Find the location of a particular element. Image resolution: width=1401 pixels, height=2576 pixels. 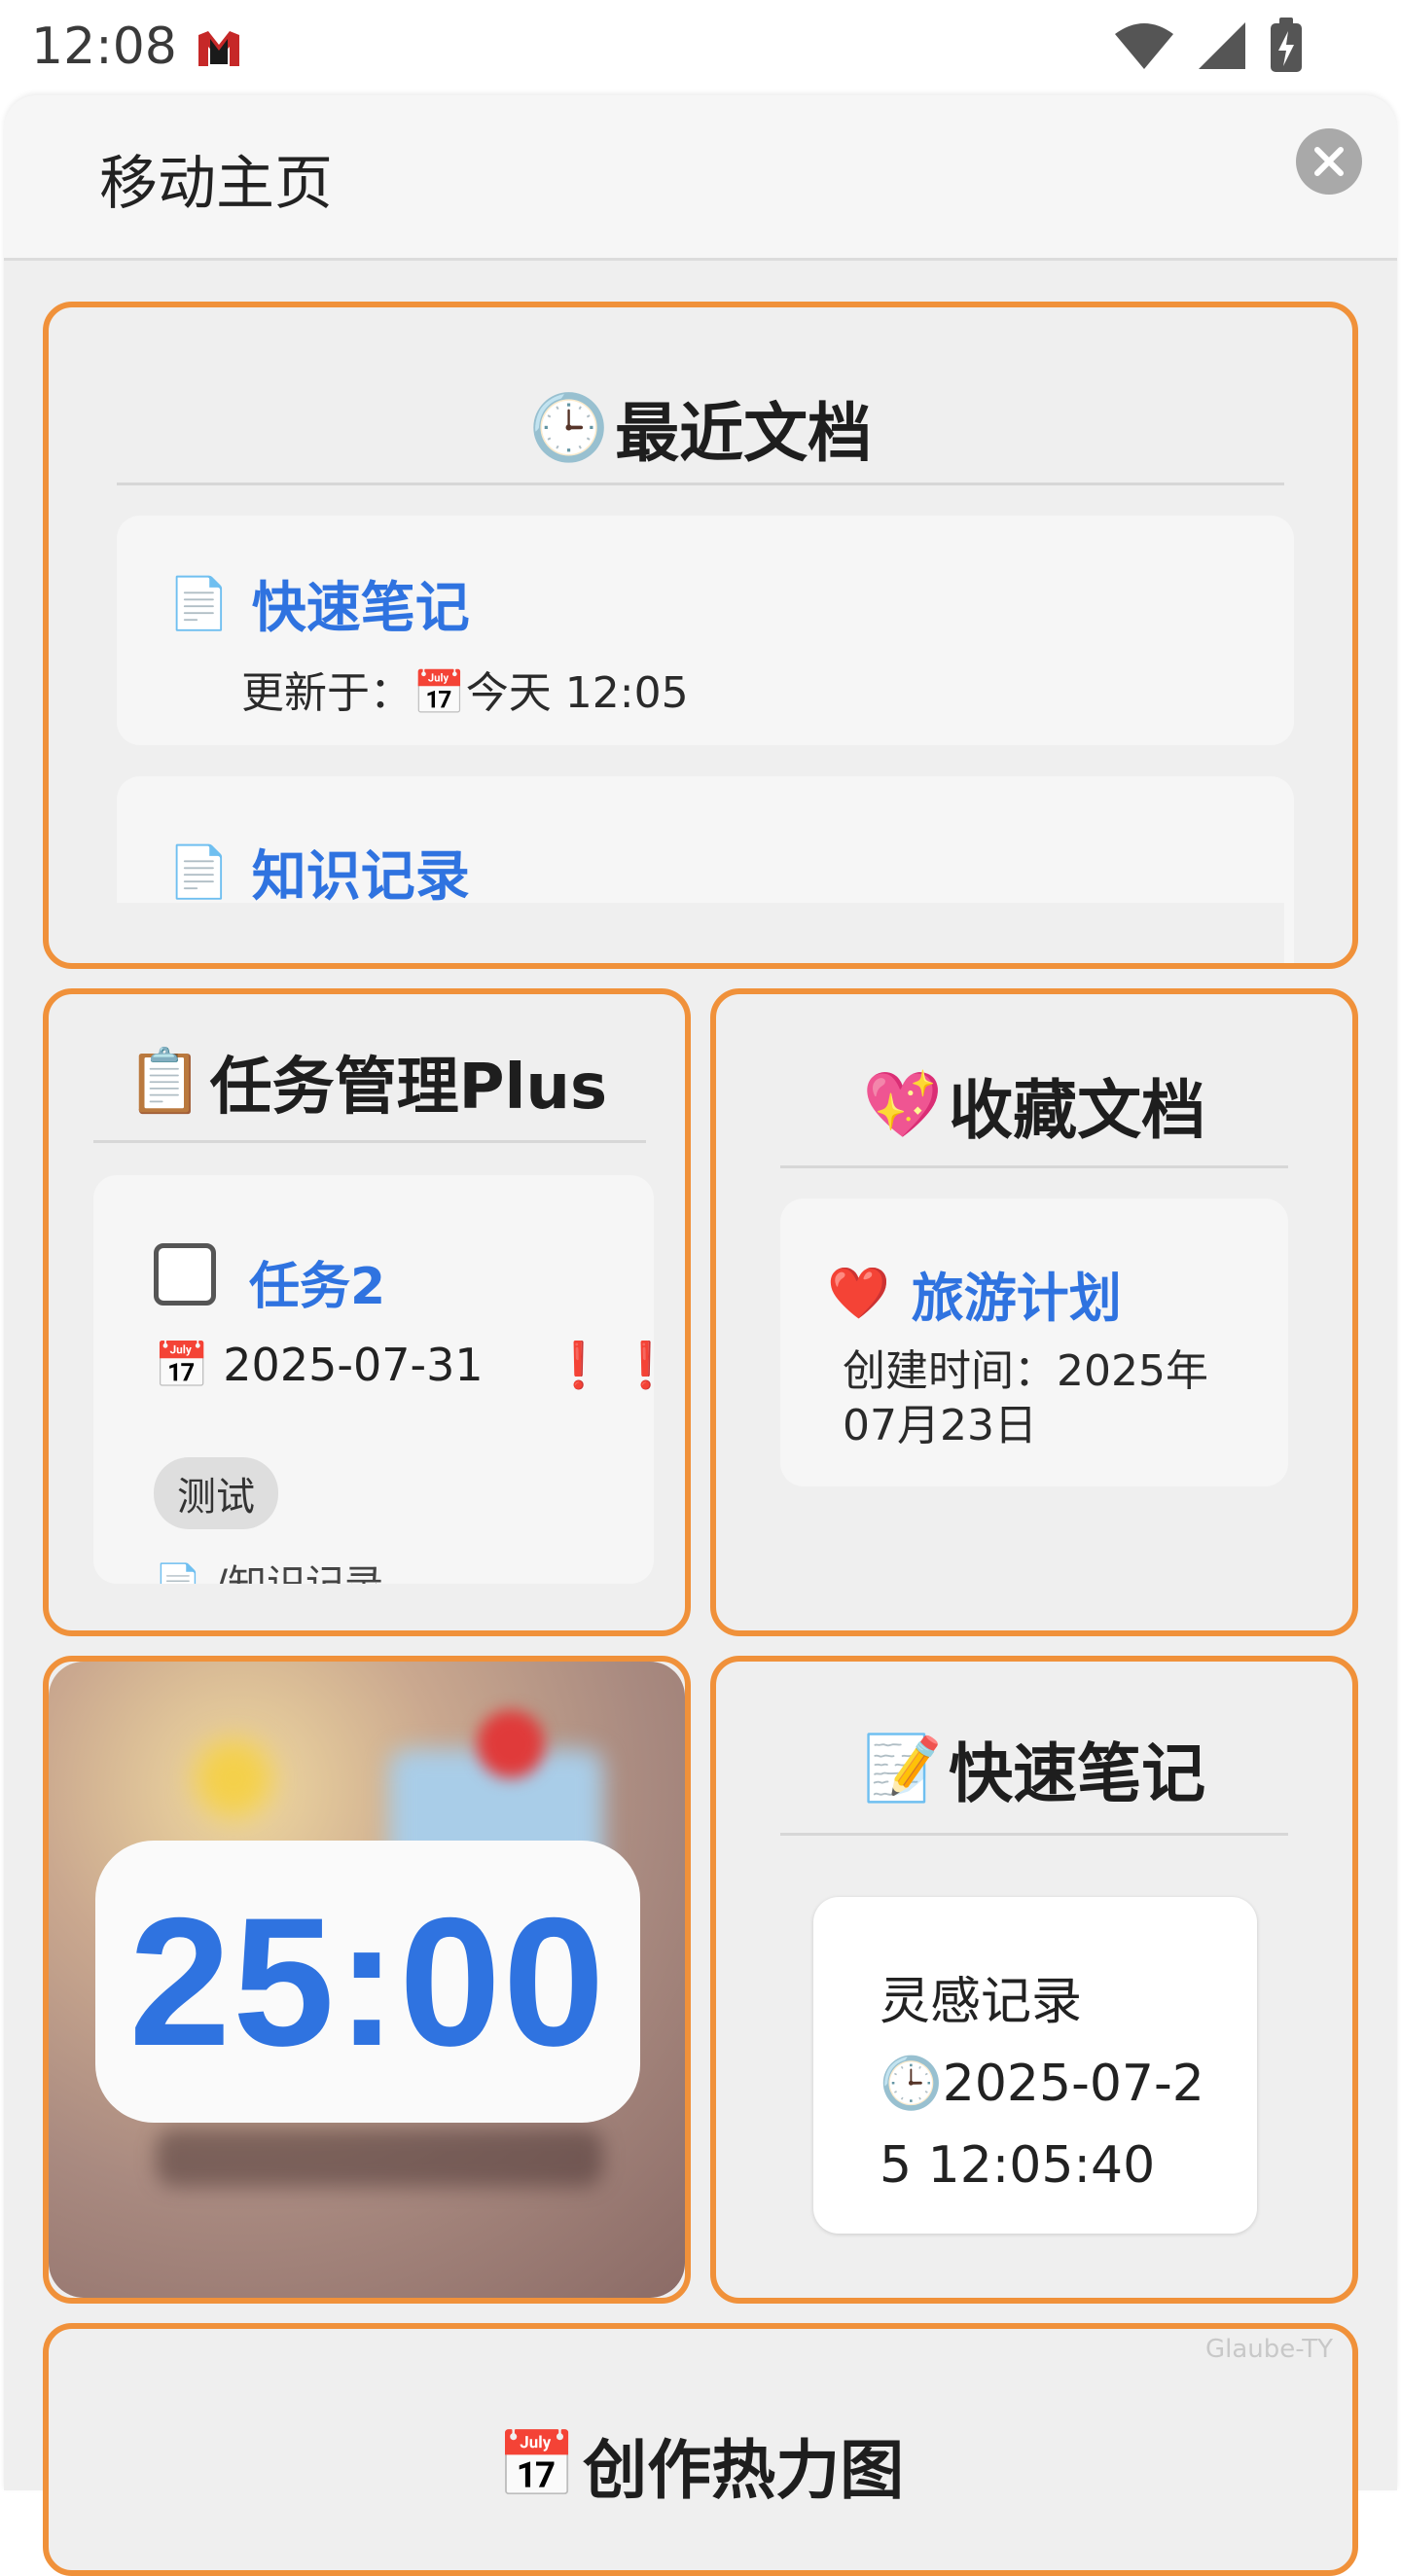

task-due-date: 📅 2025-07-31 is located at coordinates (319, 1365).